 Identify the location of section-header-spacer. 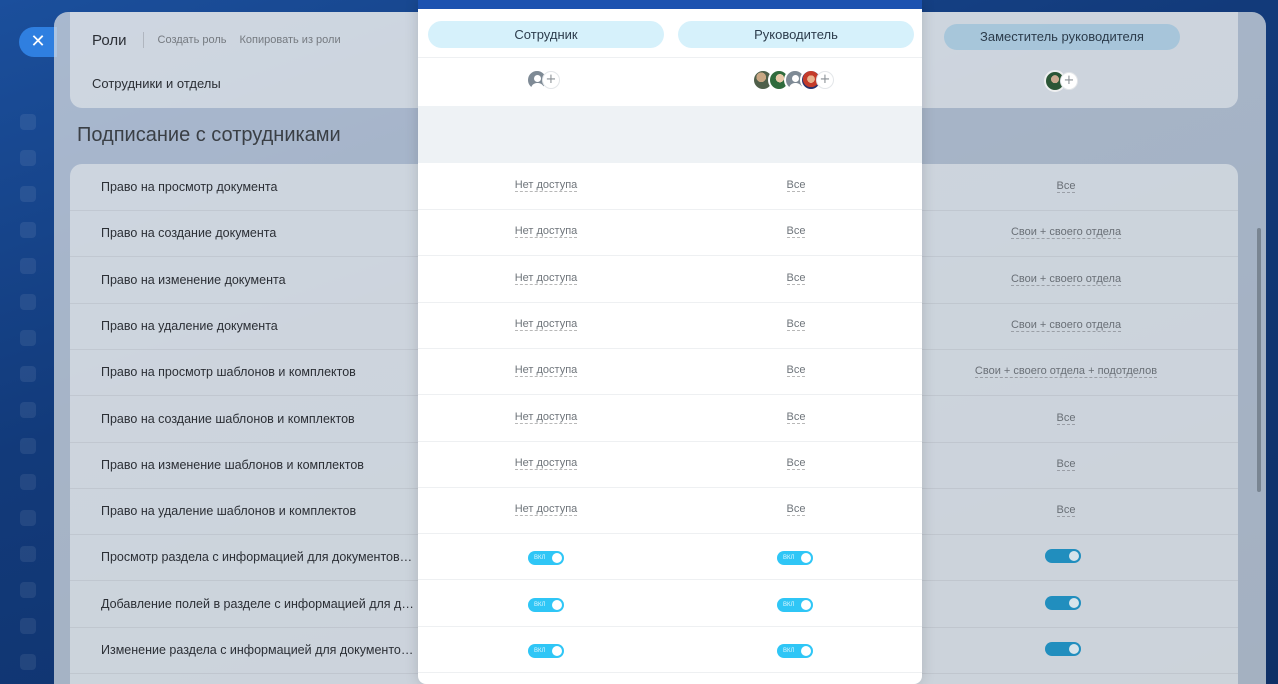
(670, 134).